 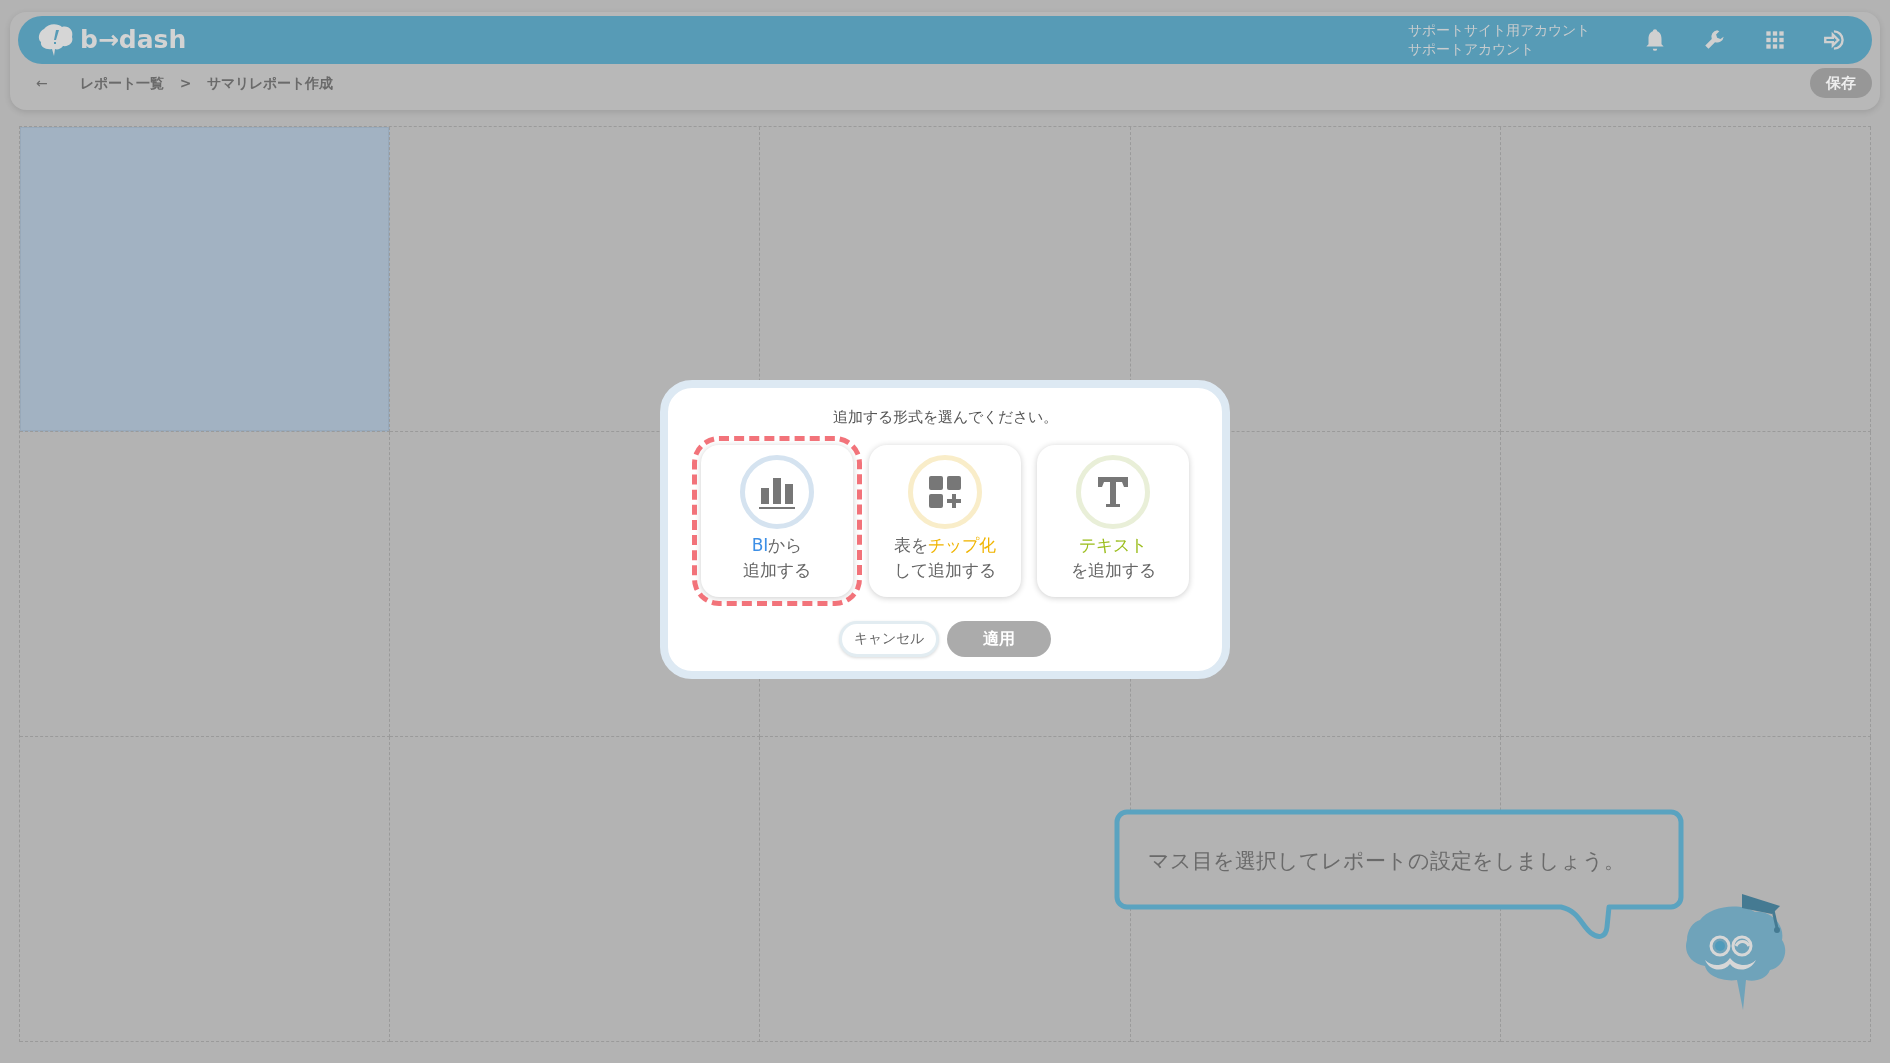 What do you see at coordinates (1113, 520) in the screenshot?
I see `format-option-card: テキスト を追加する` at bounding box center [1113, 520].